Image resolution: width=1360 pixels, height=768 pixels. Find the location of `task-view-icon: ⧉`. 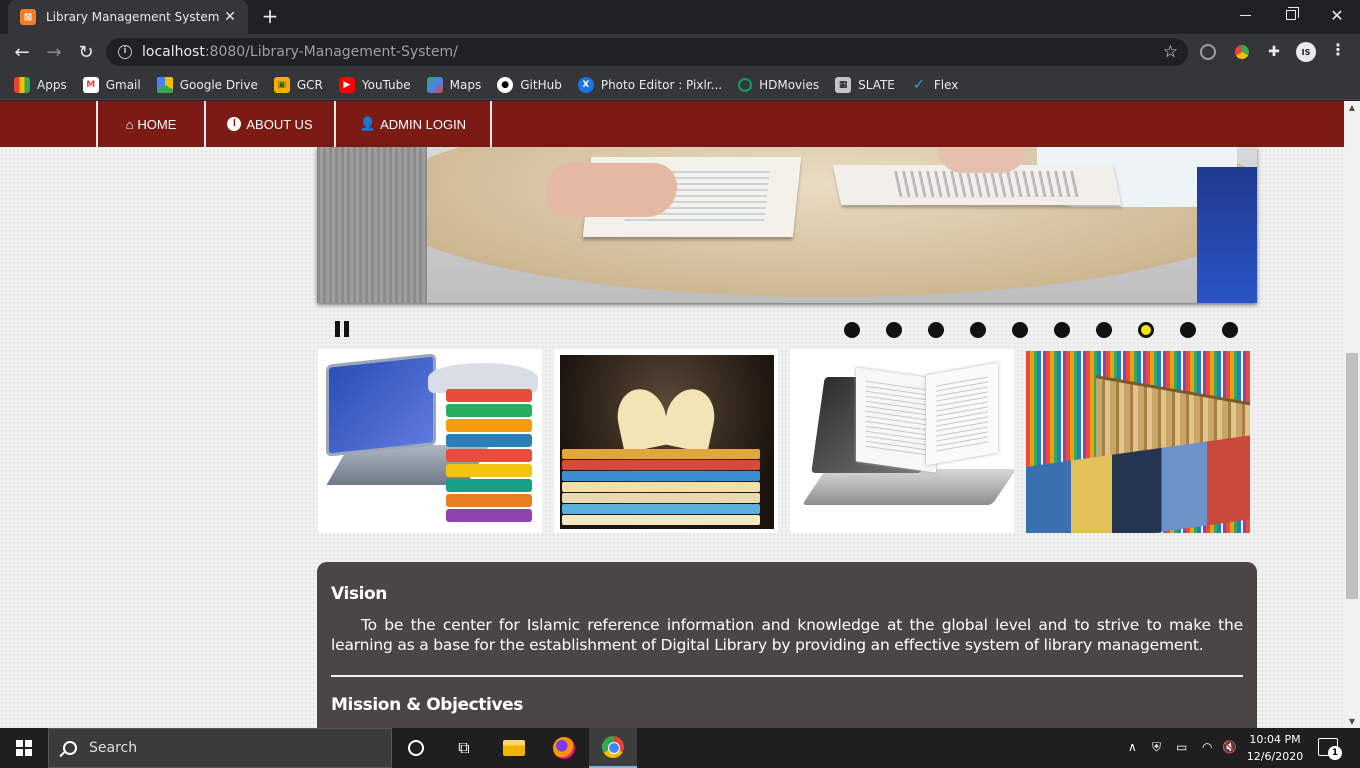

task-view-icon: ⧉ is located at coordinates (464, 747).